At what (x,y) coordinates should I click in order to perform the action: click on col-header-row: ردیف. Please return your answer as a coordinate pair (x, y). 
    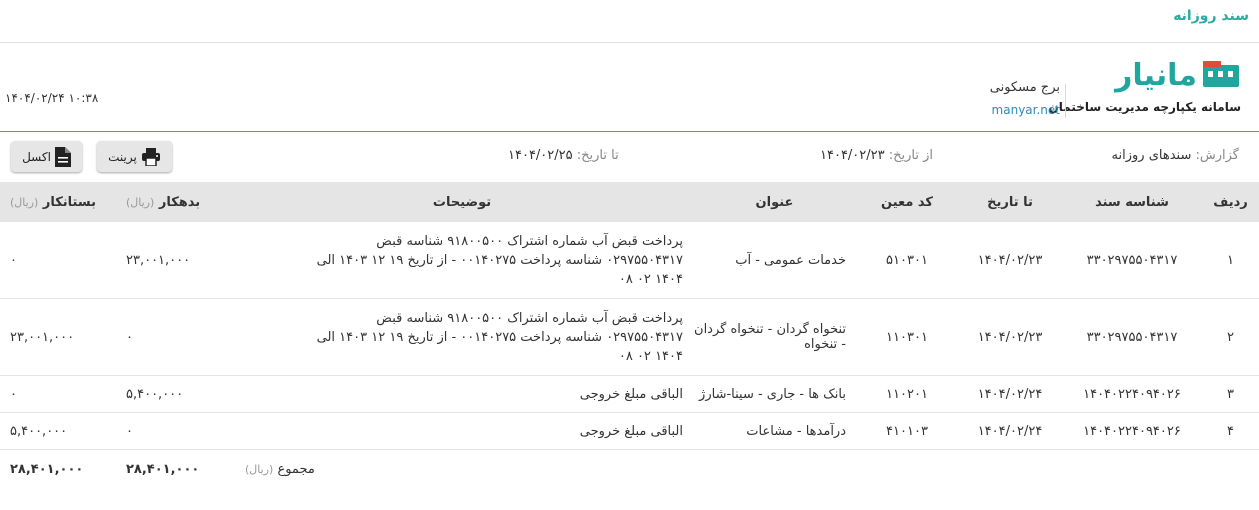
    Looking at the image, I should click on (1230, 202).